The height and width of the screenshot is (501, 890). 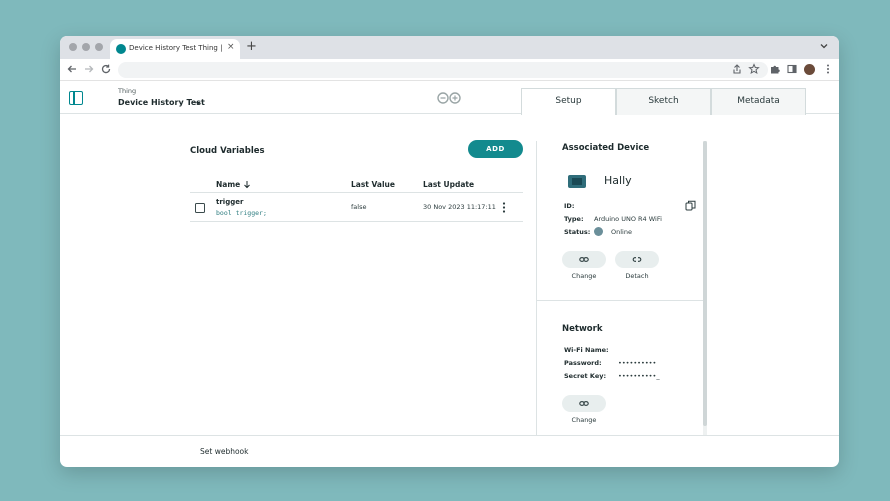 I want to click on tab-sketch: Sketch, so click(x=663, y=101).